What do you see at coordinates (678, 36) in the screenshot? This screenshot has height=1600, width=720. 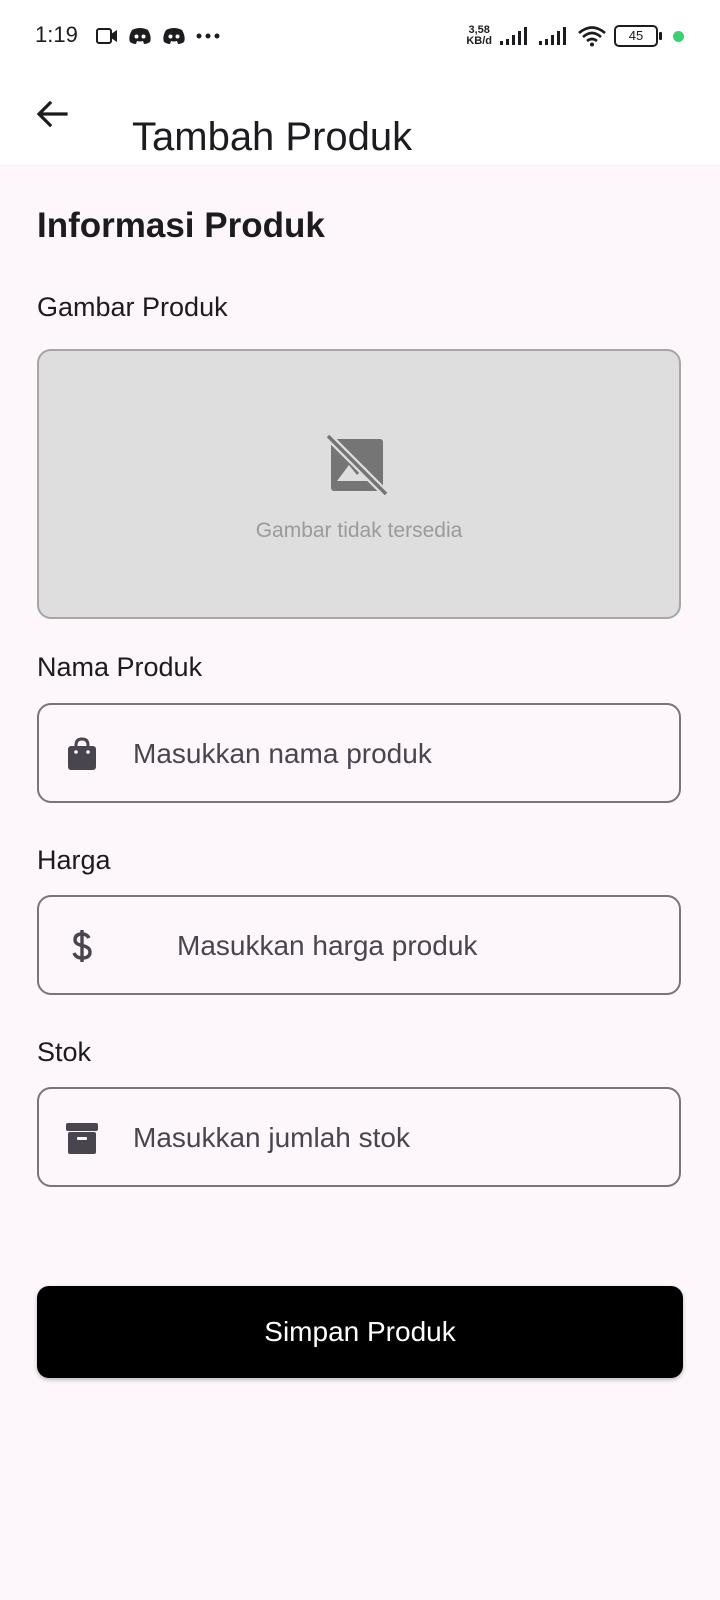 I see `status-dot` at bounding box center [678, 36].